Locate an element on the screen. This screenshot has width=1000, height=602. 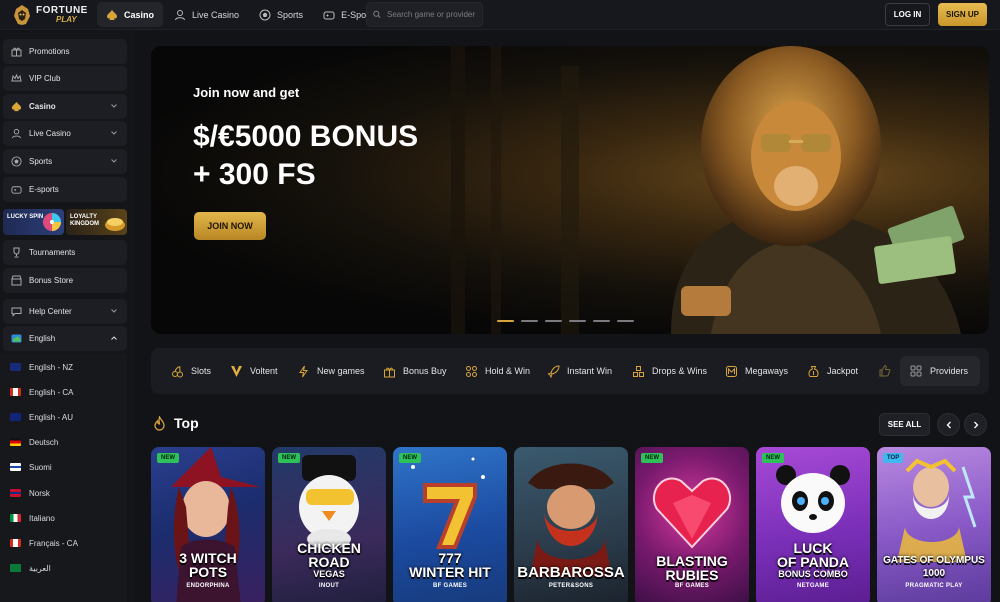
game-provider: NETGAME is located at coordinates (813, 586).